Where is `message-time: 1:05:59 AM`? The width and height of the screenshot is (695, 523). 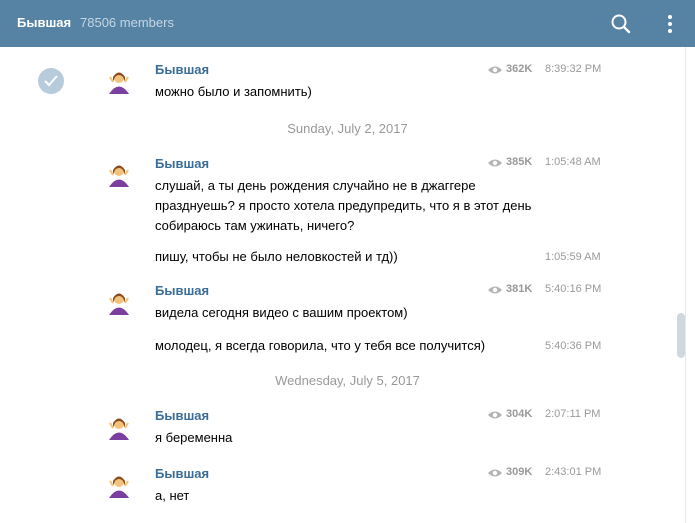 message-time: 1:05:59 AM is located at coordinates (573, 257).